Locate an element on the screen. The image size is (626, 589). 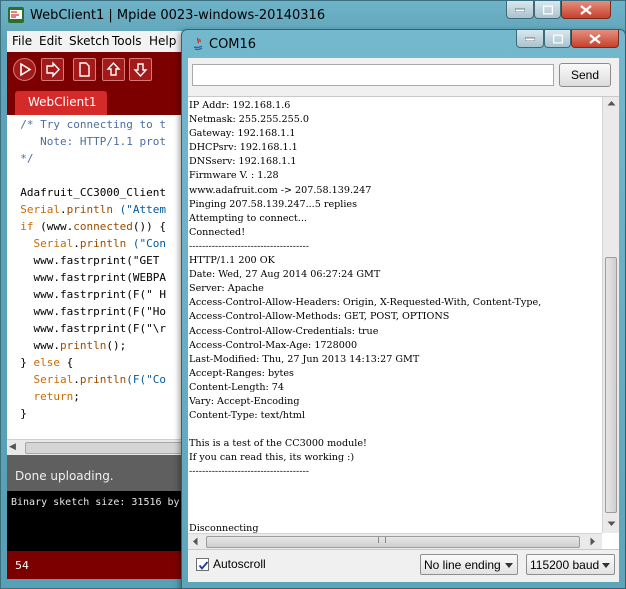
autoscroll-label: Autoscroll is located at coordinates (239, 564).